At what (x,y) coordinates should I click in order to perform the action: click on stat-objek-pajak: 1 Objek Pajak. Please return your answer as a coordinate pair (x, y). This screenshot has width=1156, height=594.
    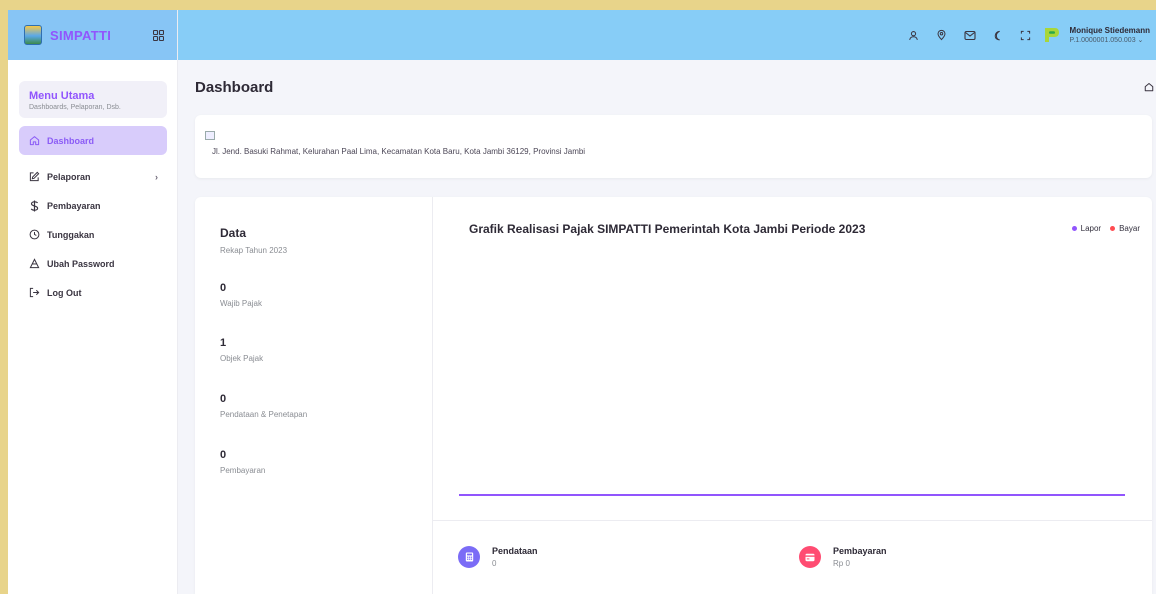
    Looking at the image, I should click on (241, 350).